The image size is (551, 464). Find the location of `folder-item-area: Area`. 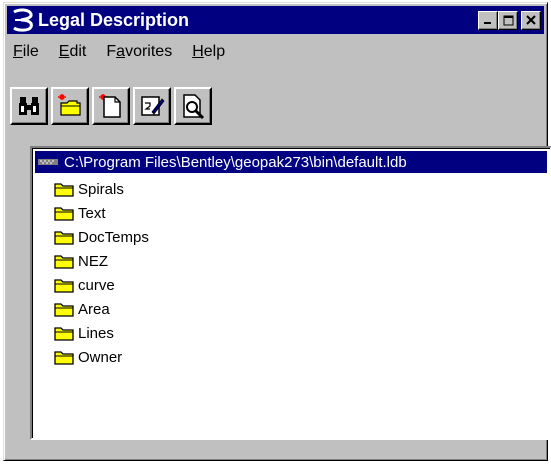

folder-item-area: Area is located at coordinates (101, 309).